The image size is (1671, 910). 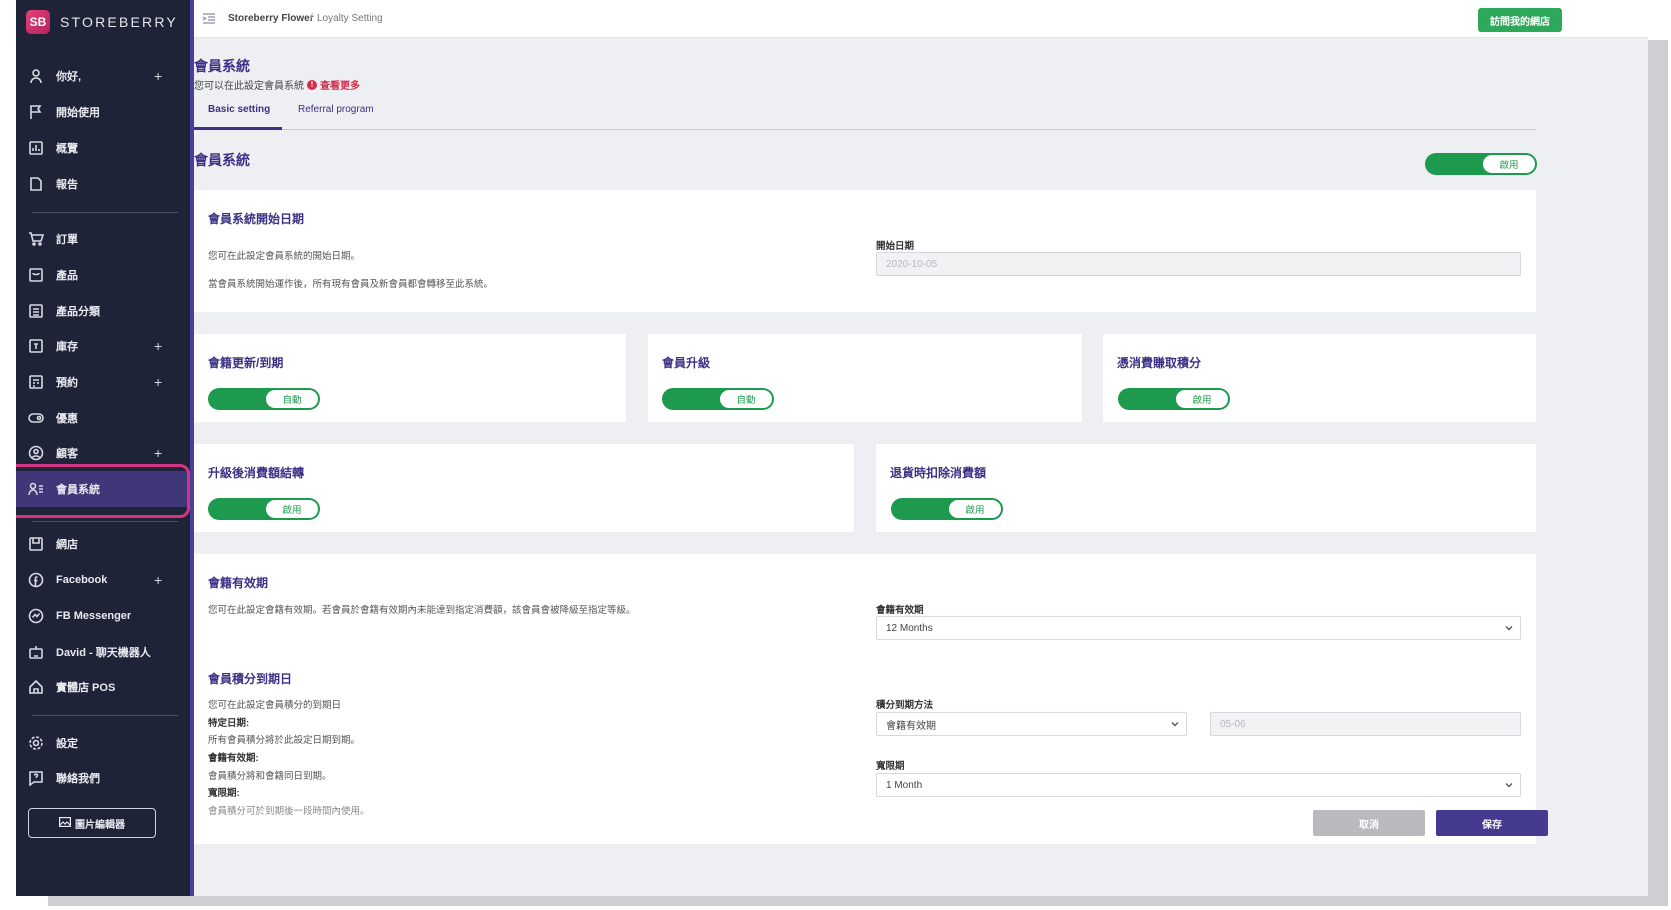 What do you see at coordinates (686, 363) in the screenshot?
I see `card-title: 會員升級` at bounding box center [686, 363].